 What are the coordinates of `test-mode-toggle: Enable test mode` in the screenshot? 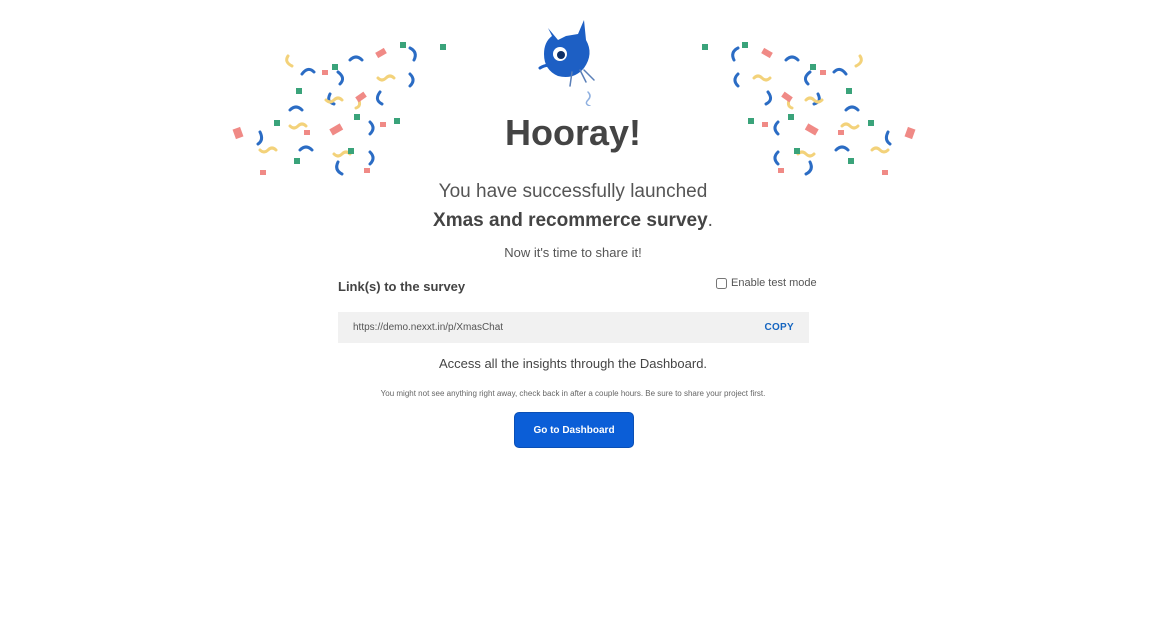 It's located at (766, 283).